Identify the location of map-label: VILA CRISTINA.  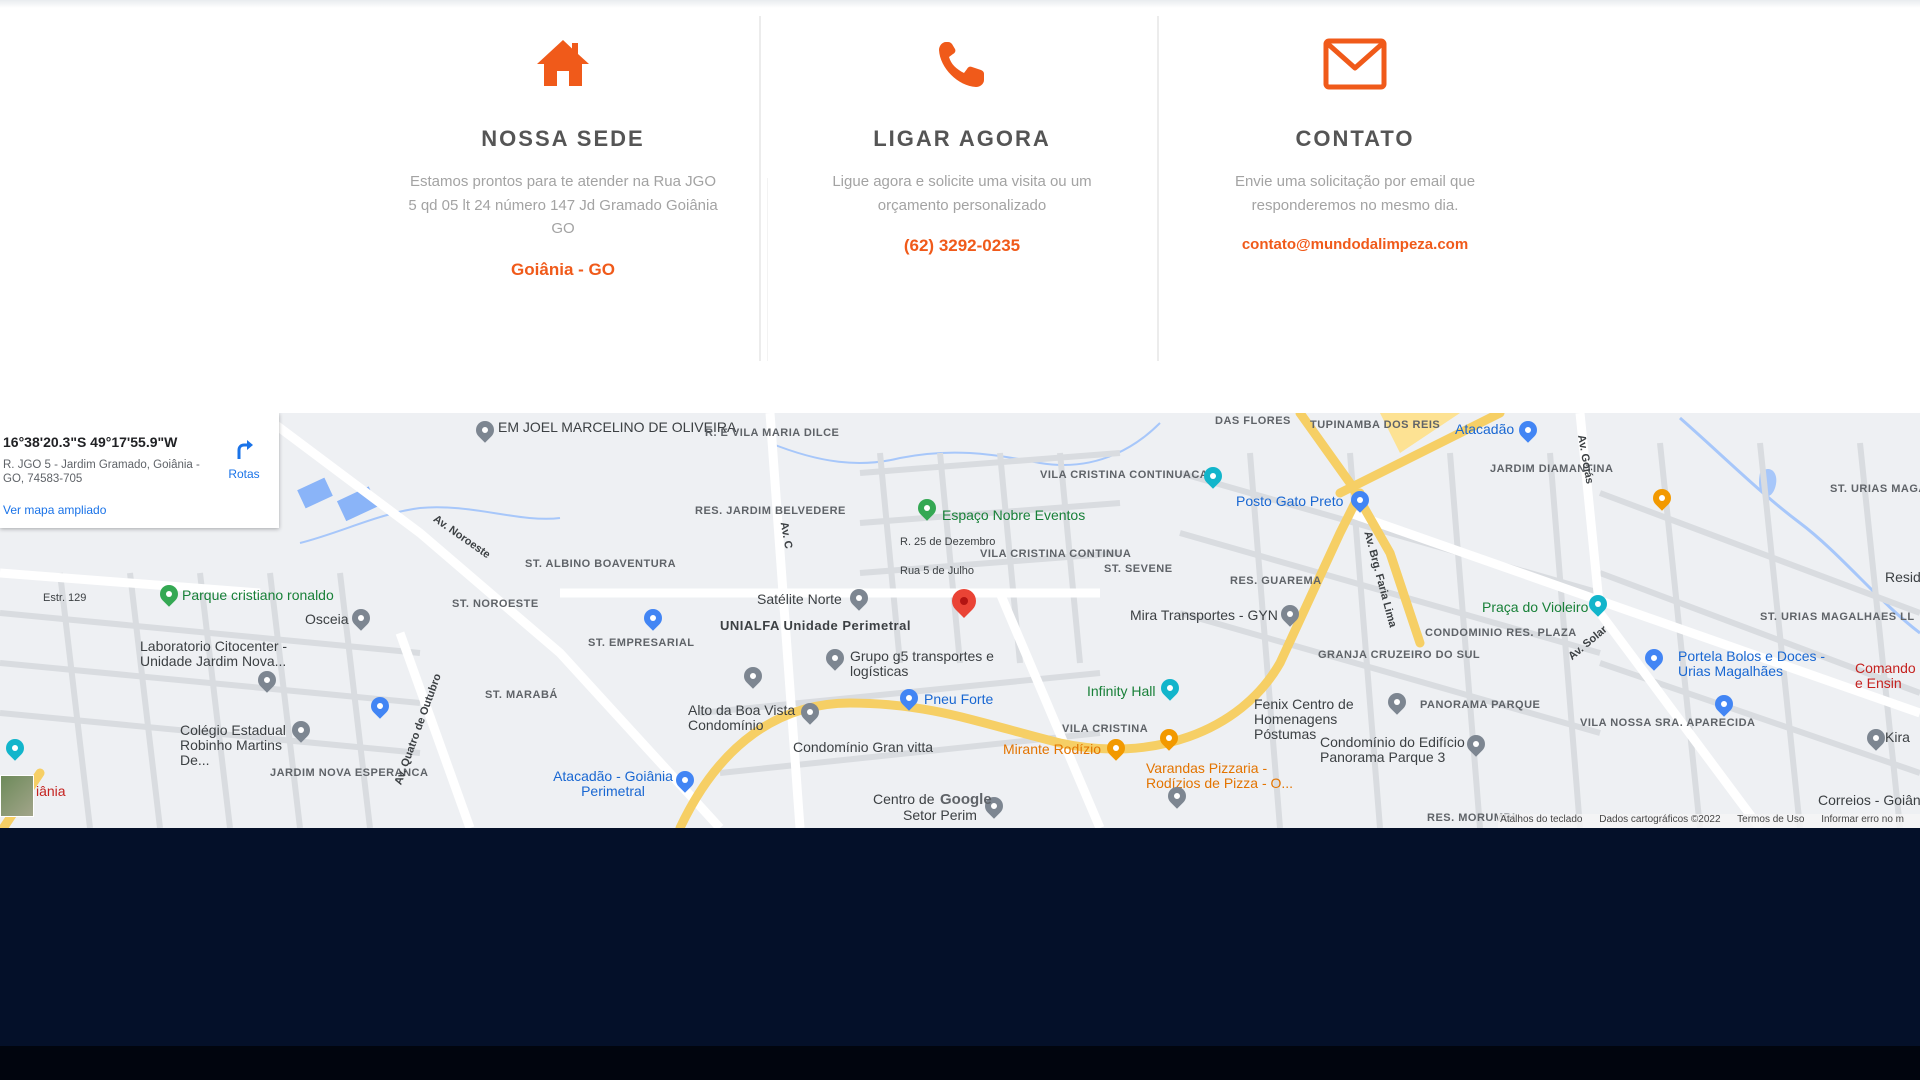
(1105, 729).